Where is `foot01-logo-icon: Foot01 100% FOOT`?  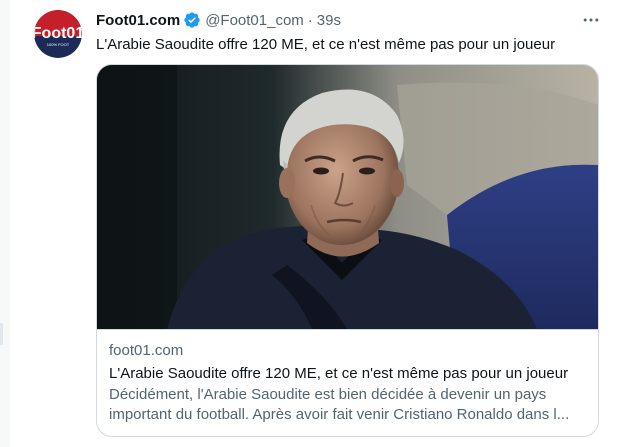
foot01-logo-icon: Foot01 100% FOOT is located at coordinates (58, 34).